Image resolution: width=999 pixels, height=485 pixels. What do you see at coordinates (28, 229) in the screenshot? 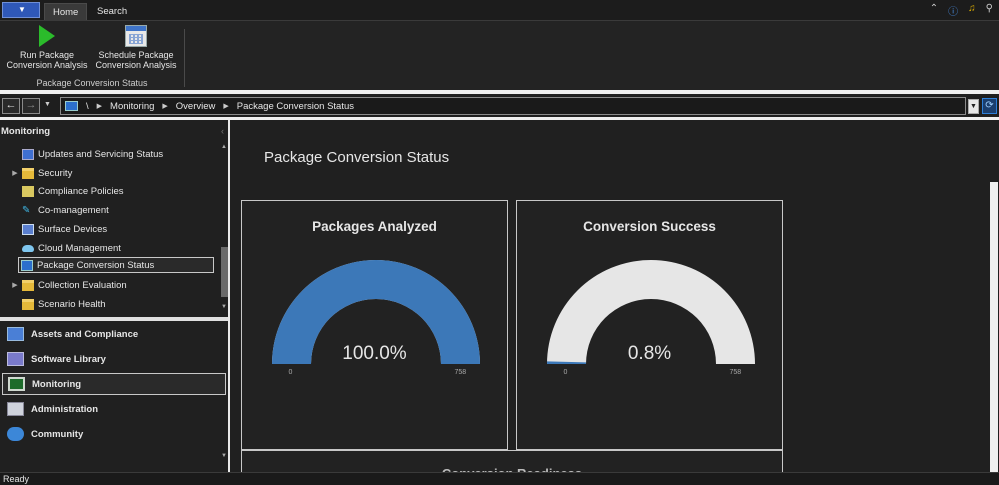
I see `surface-icon` at bounding box center [28, 229].